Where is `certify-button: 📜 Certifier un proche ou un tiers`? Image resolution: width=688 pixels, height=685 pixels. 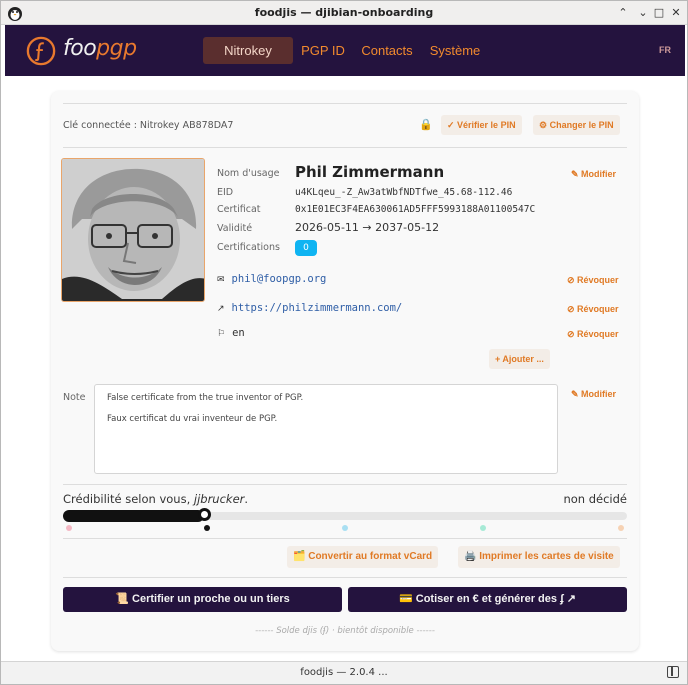
certify-button: 📜 Certifier un proche ou un tiers is located at coordinates (202, 599).